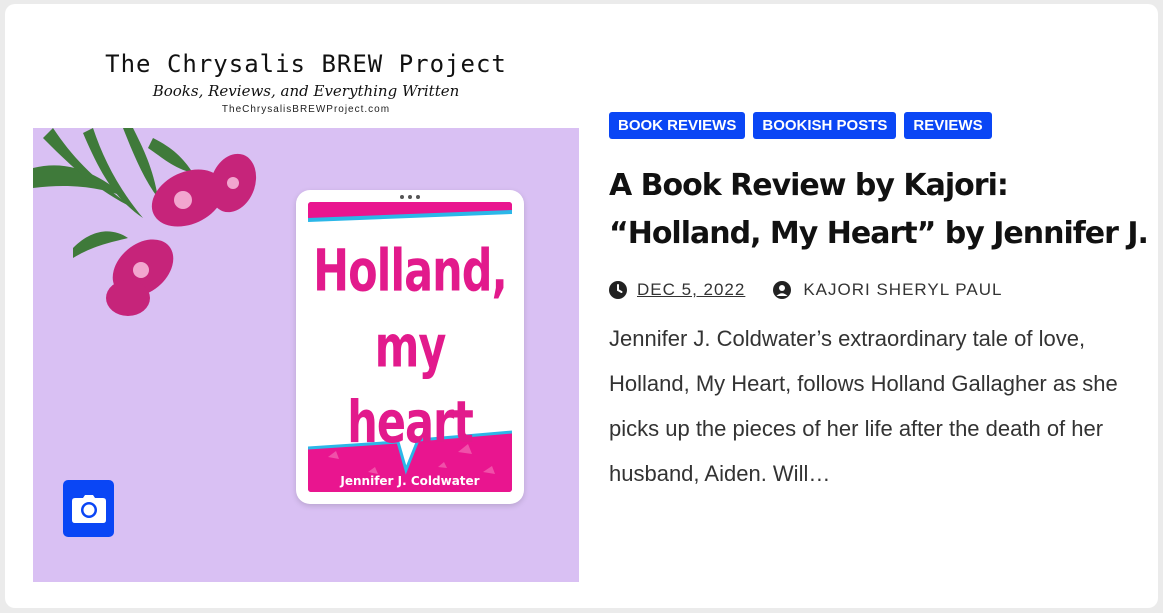 Image resolution: width=1163 pixels, height=613 pixels. I want to click on book-cover: Holland, my heart Jennifer J. Coldwater, so click(410, 347).